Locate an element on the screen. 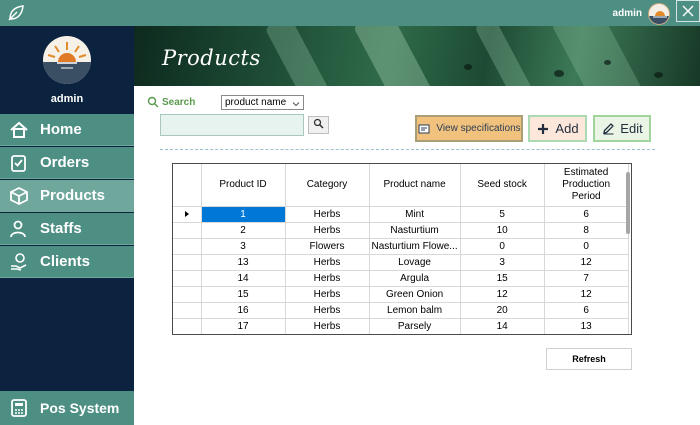 The height and width of the screenshot is (425, 700). table-cell: Lovage is located at coordinates (415, 262).